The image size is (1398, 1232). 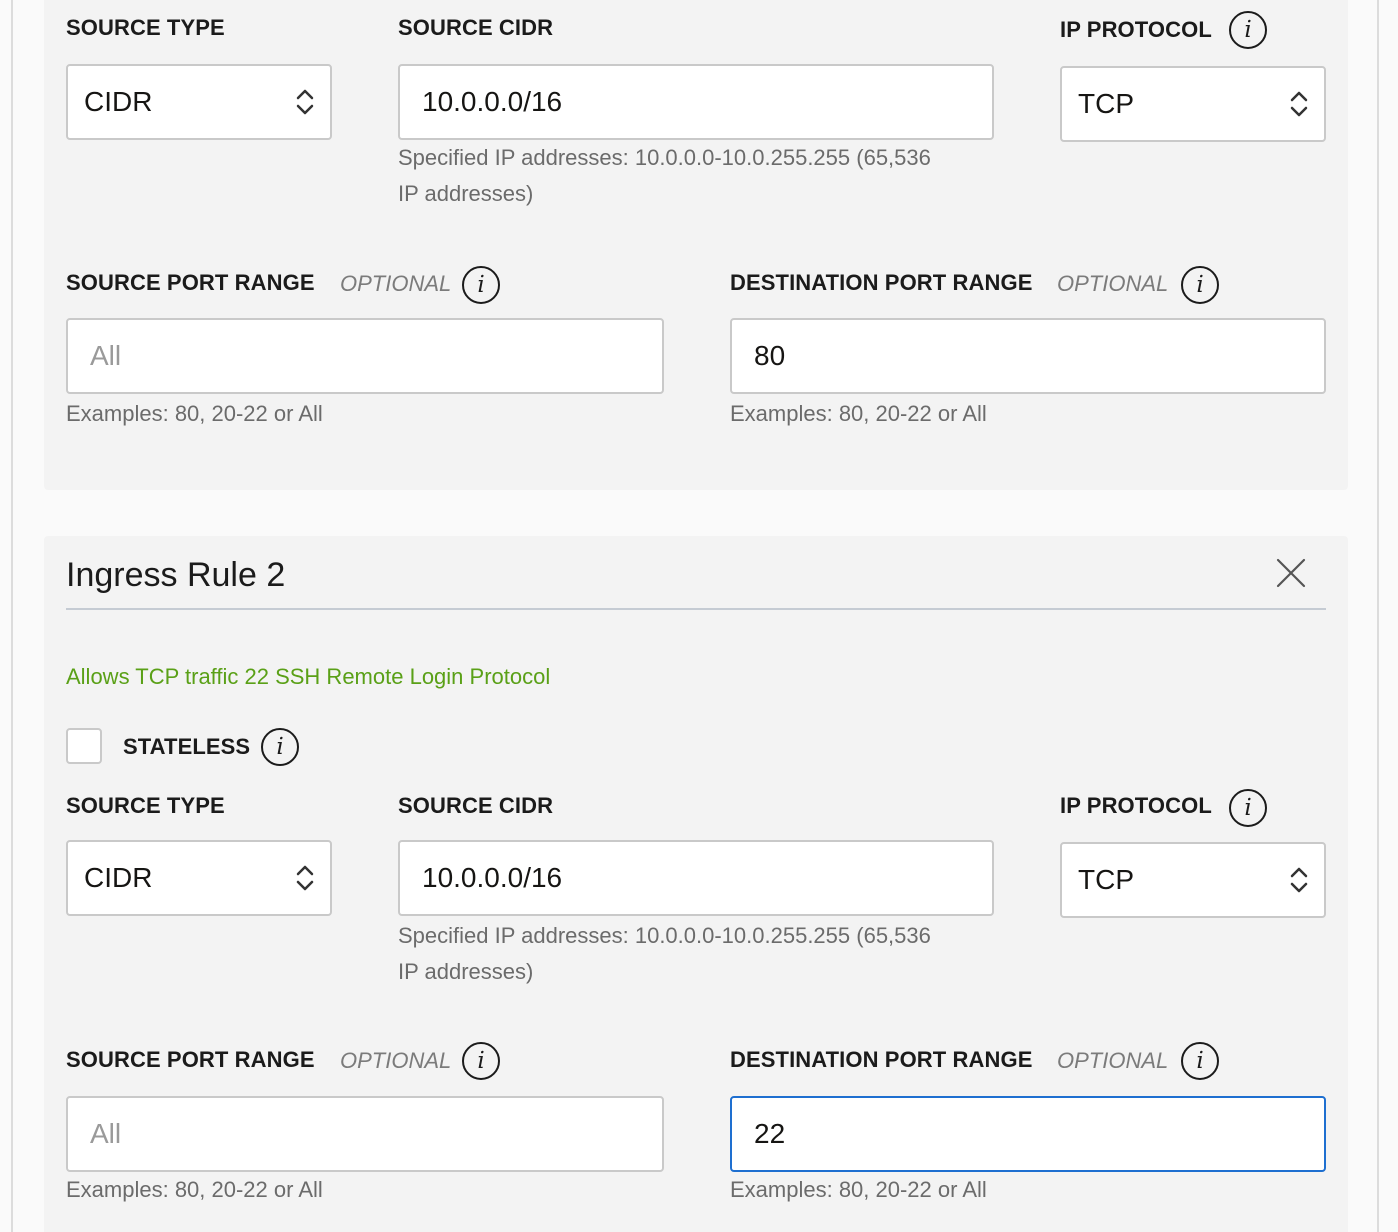 What do you see at coordinates (696, 609) in the screenshot?
I see `rule-title-divider` at bounding box center [696, 609].